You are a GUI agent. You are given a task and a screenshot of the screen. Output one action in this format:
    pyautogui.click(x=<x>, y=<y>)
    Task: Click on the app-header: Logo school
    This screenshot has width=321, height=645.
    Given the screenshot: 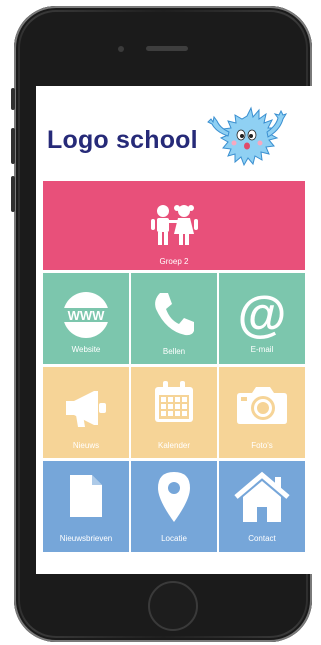 What is the action you would take?
    pyautogui.click(x=174, y=133)
    